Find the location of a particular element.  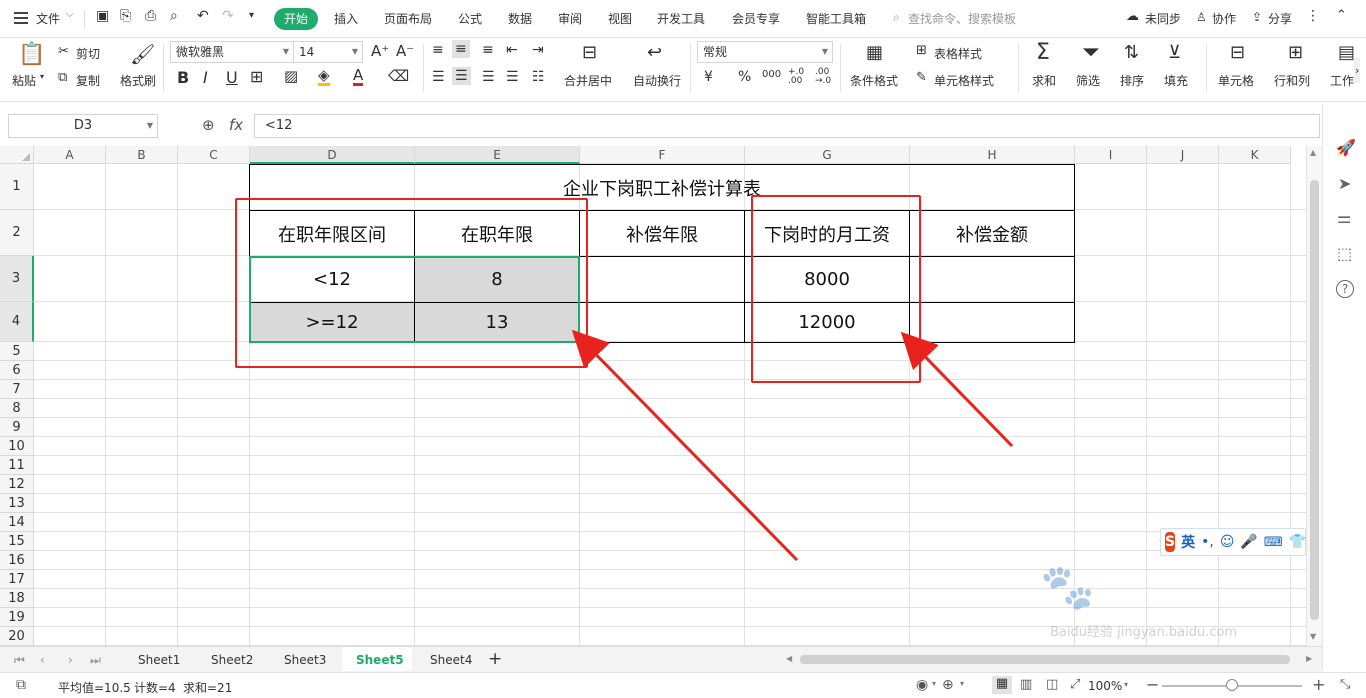

tab-formulas: 公式 is located at coordinates (470, 18).